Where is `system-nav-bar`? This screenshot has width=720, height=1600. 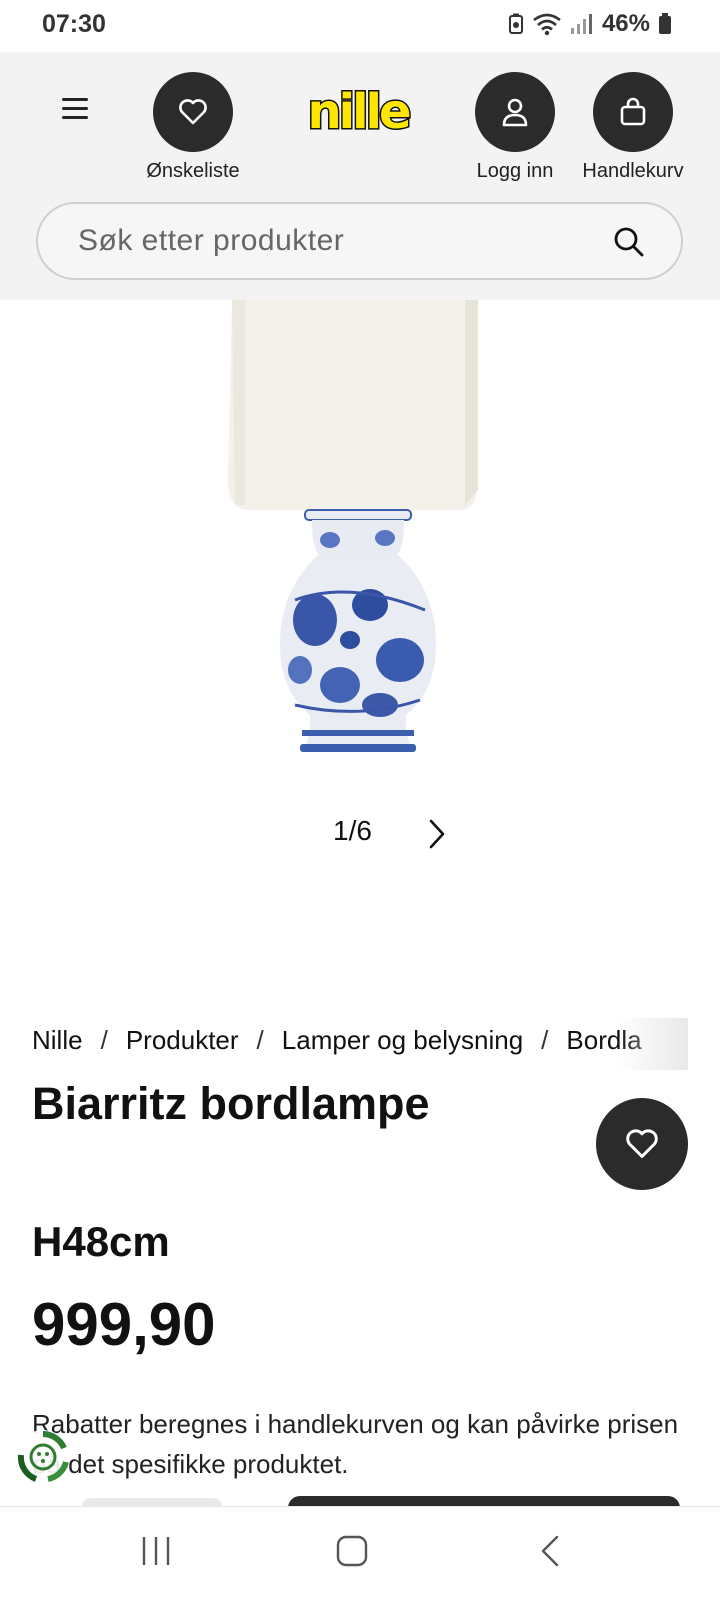 system-nav-bar is located at coordinates (360, 1553).